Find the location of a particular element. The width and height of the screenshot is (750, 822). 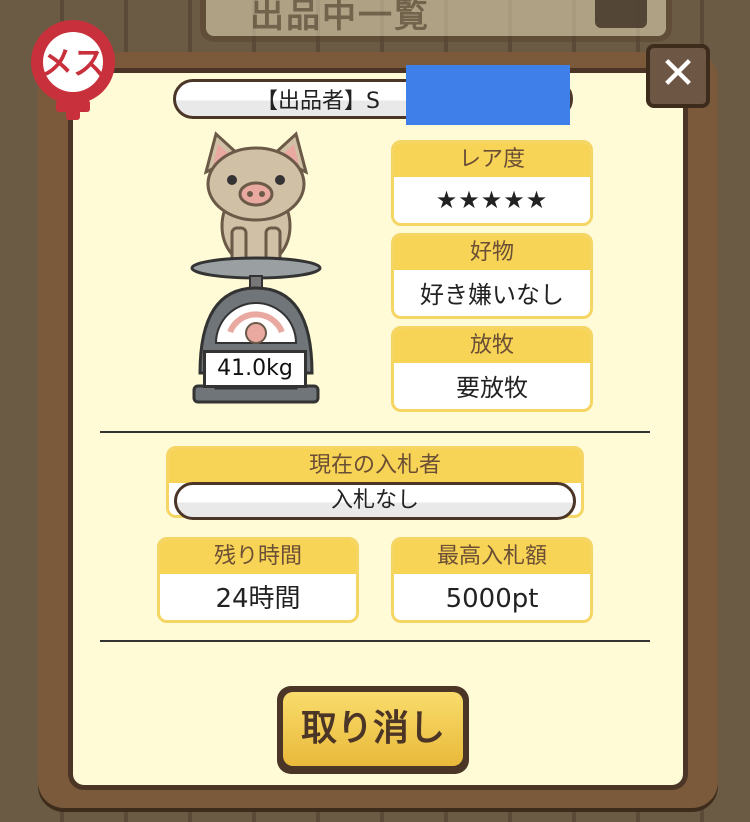

grazing-card: 放牧 要放牧 is located at coordinates (492, 369).